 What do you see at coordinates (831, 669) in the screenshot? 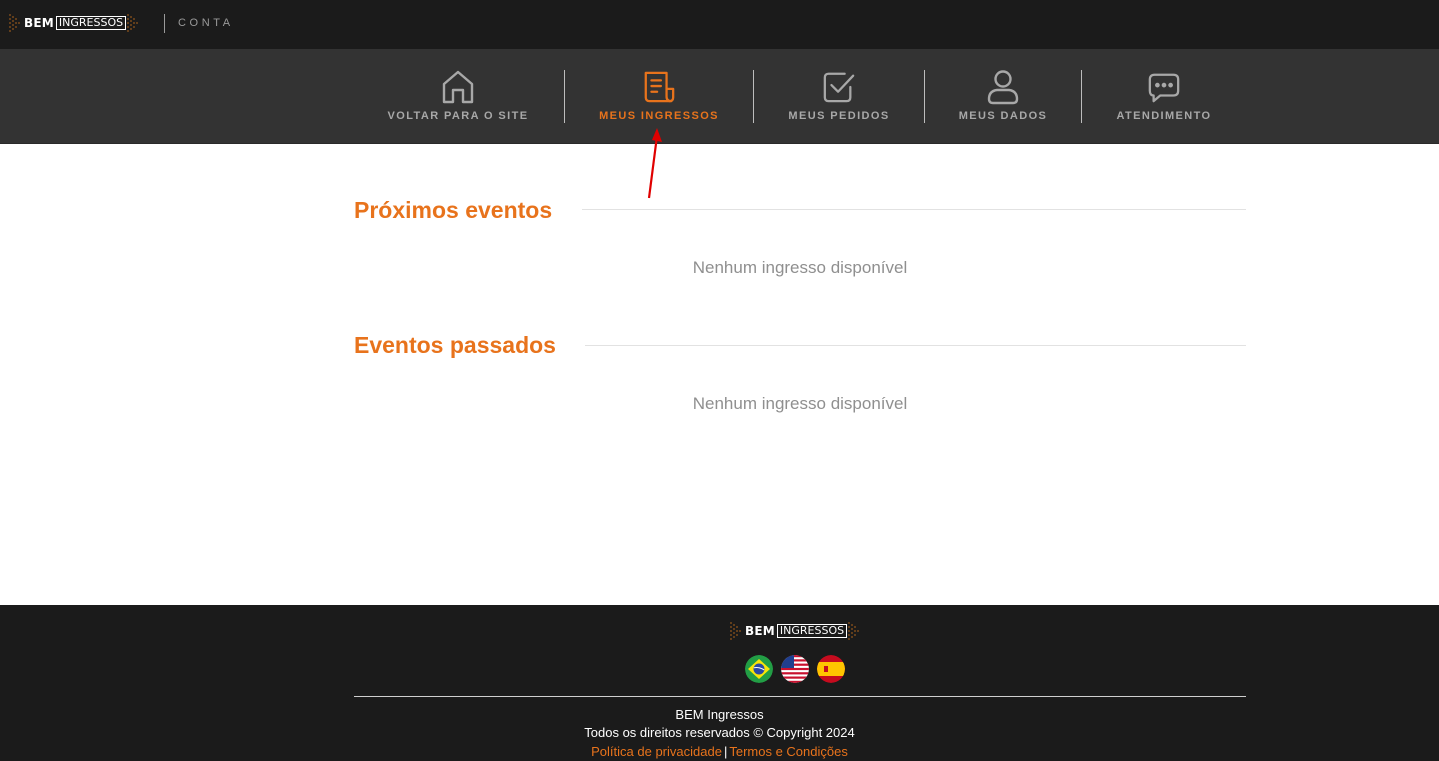
I see `spain-flag-icon` at bounding box center [831, 669].